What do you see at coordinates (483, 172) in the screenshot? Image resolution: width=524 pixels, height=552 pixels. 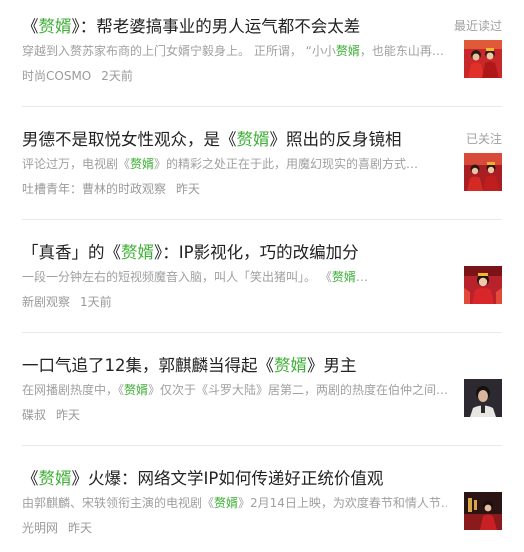 I see `red-wedding-couple-thumbnail` at bounding box center [483, 172].